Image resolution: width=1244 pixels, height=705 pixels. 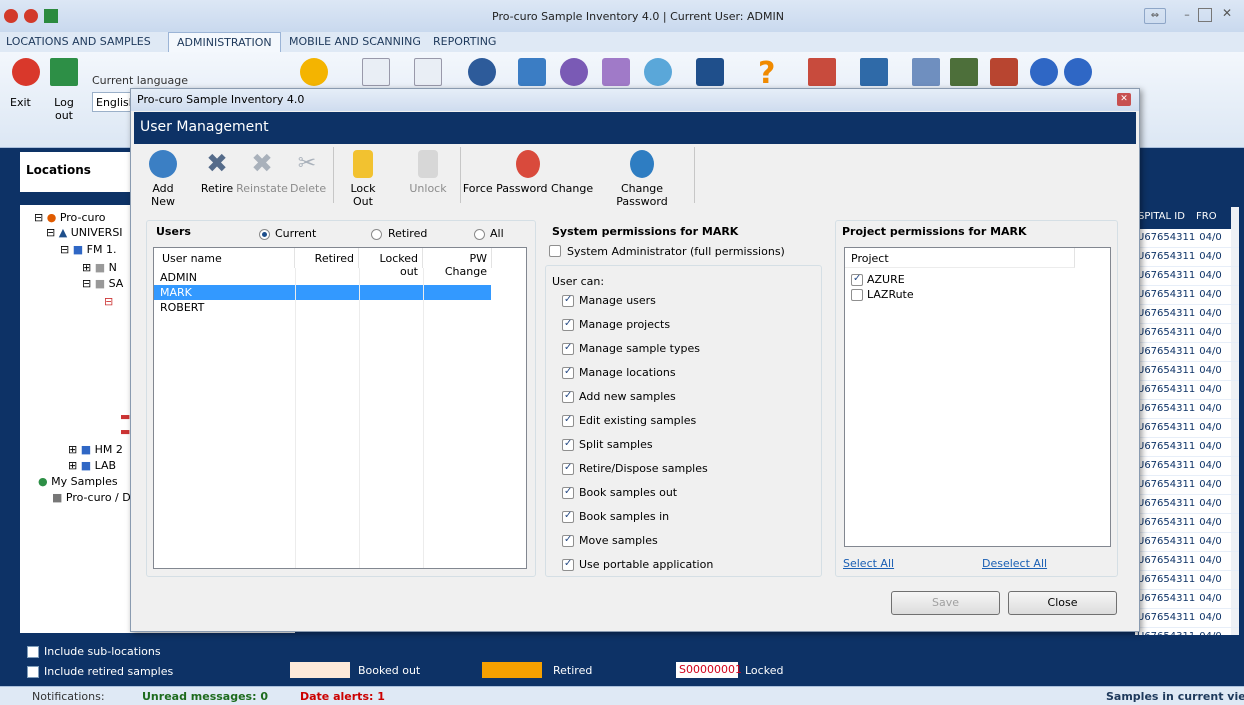 I want to click on permission-label: Manage locations, so click(x=627, y=372).